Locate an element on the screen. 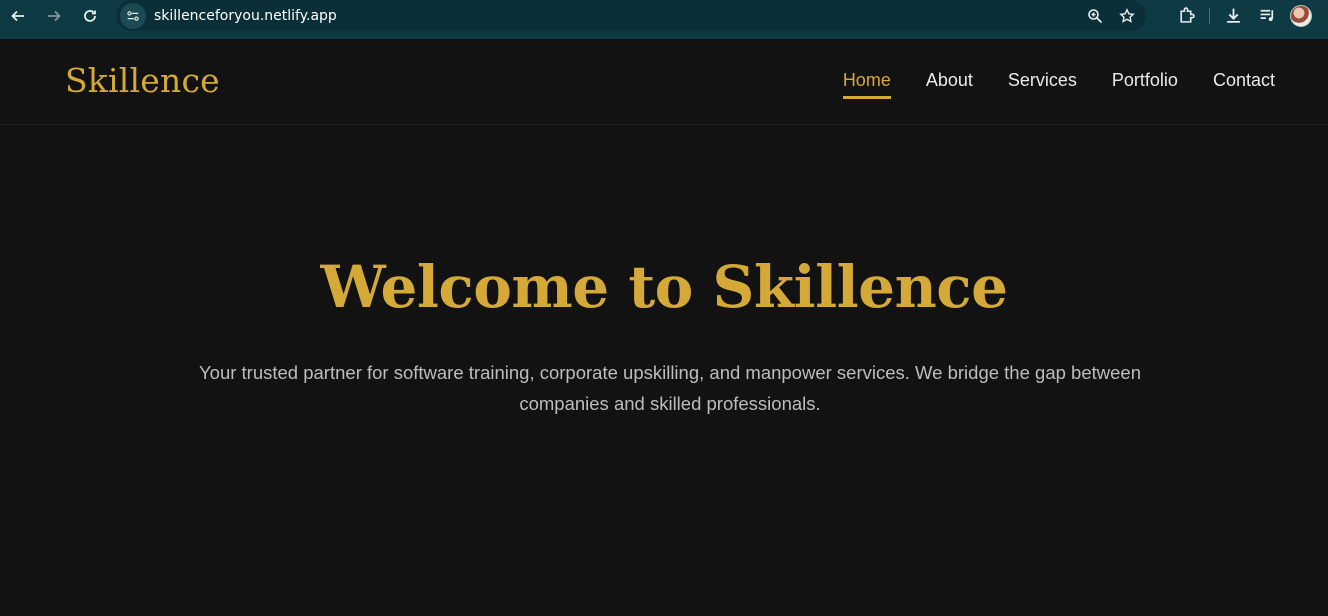 This screenshot has width=1328, height=616. downloads-button is located at coordinates (1233, 15).